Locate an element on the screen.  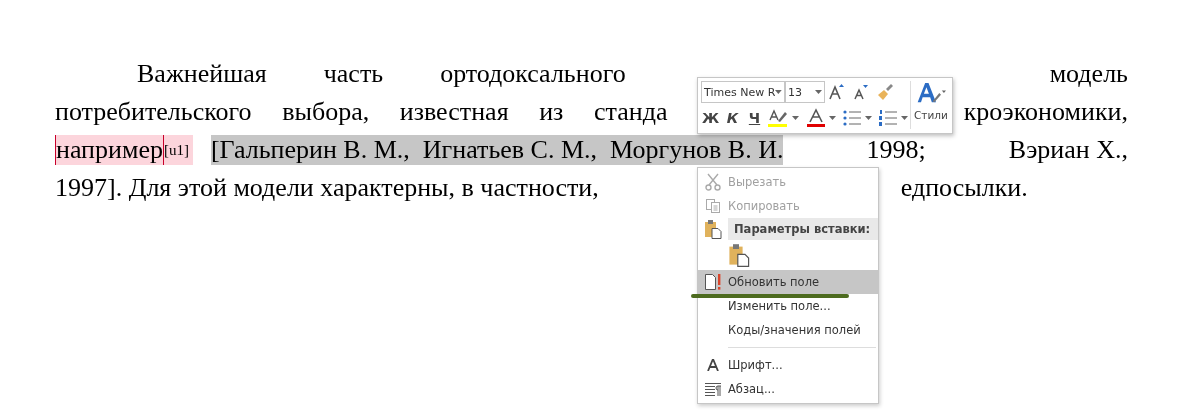
document-warning-icon is located at coordinates (713, 282).